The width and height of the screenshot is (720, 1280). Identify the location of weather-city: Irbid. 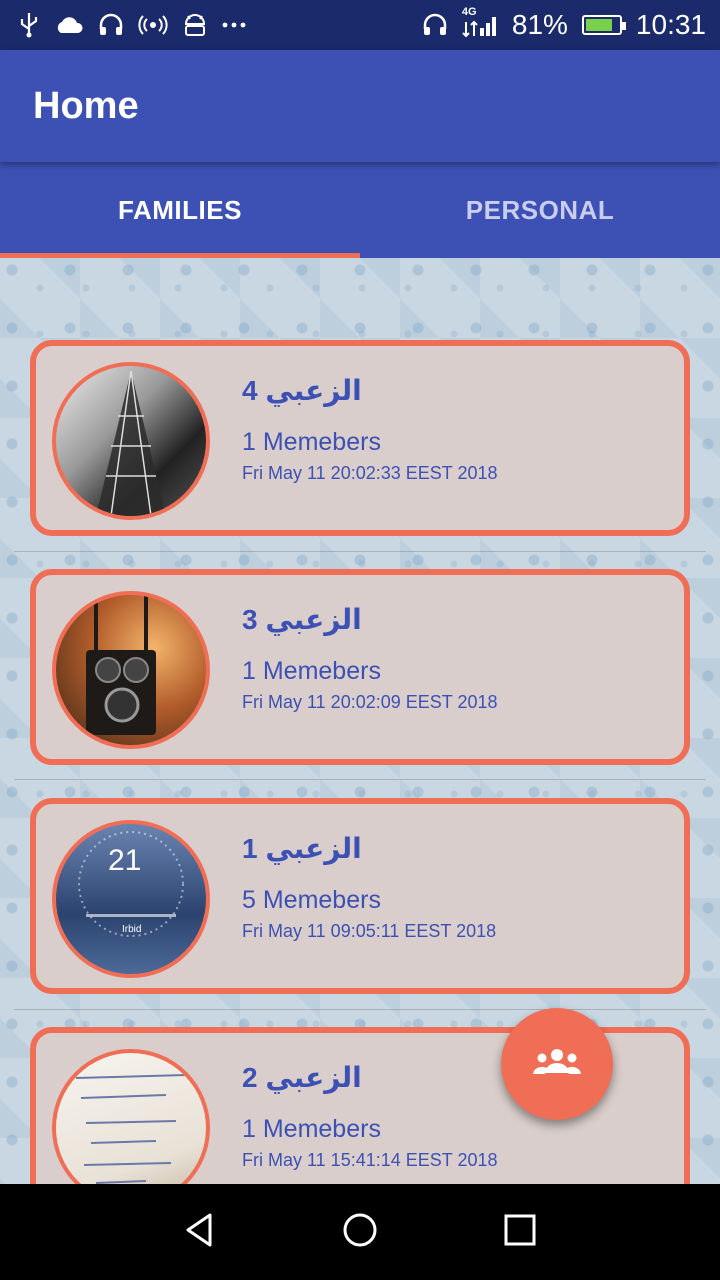
(131, 929).